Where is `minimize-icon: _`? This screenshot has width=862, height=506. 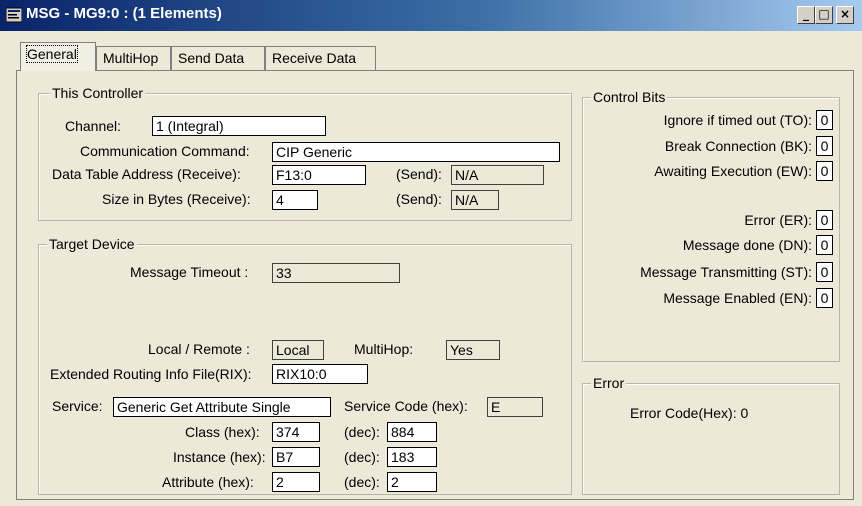
minimize-icon: _ is located at coordinates (806, 14).